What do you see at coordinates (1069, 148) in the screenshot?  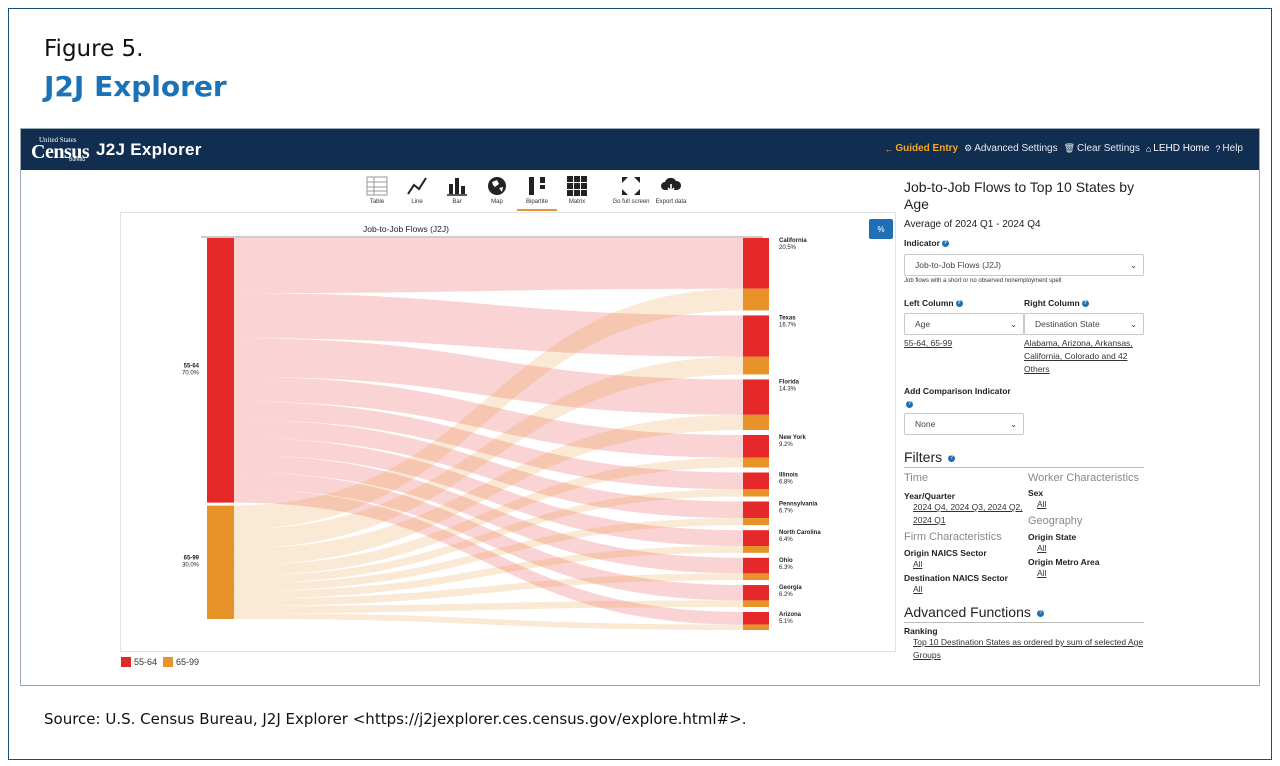 I see `trash-icon: 🗑` at bounding box center [1069, 148].